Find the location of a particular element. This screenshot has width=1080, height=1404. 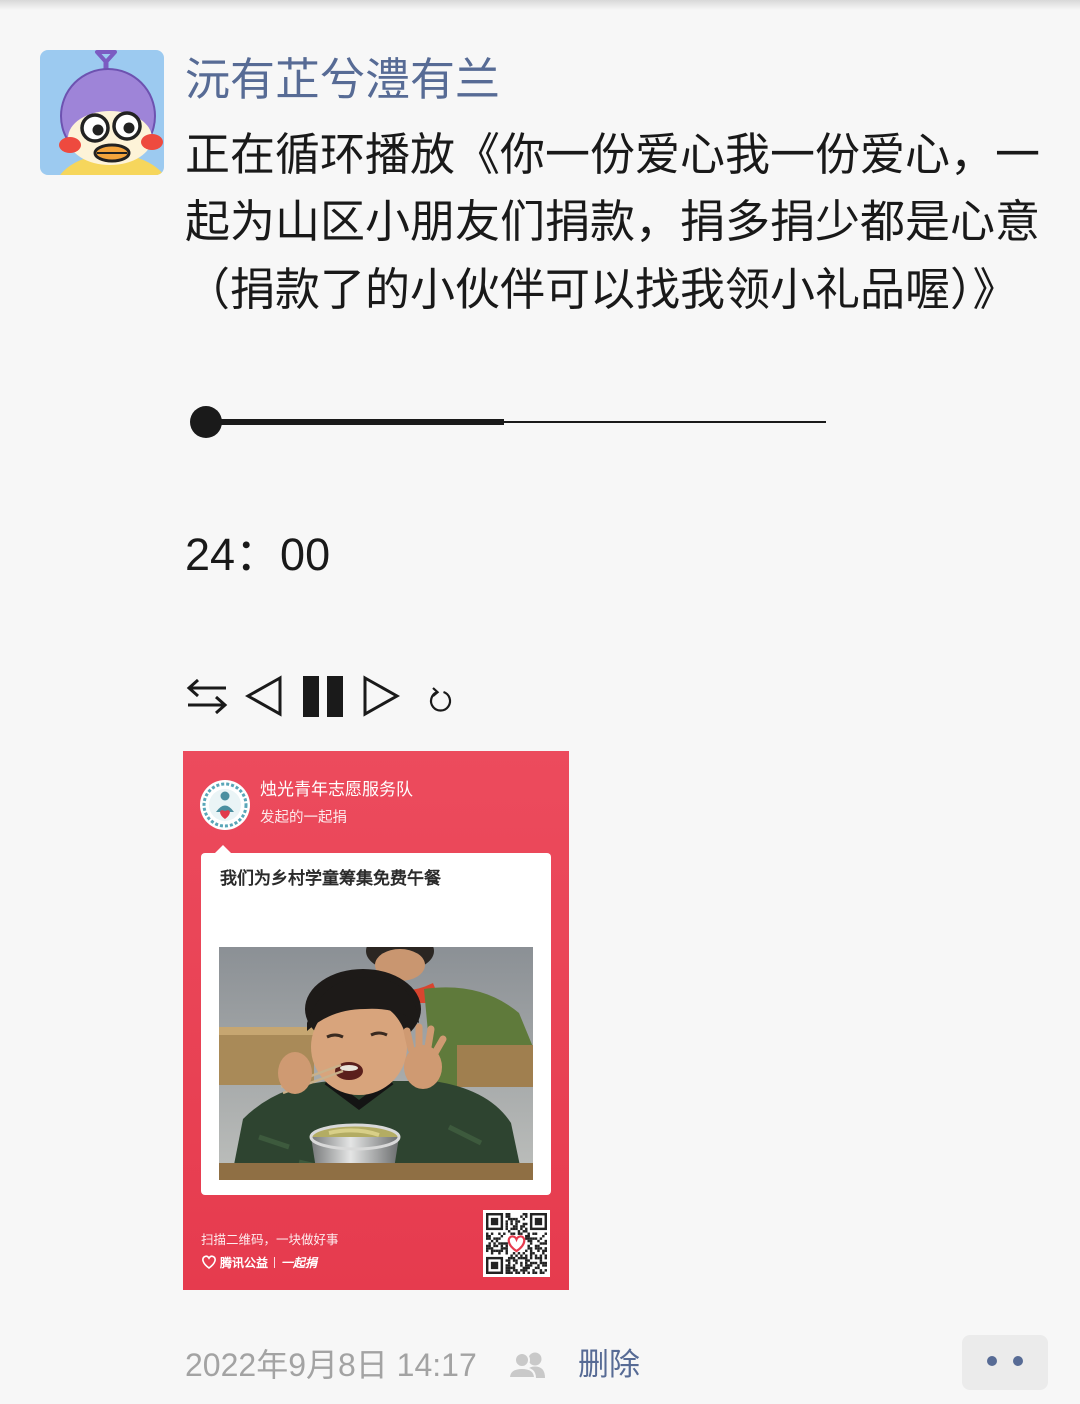

organization-logo is located at coordinates (225, 805).